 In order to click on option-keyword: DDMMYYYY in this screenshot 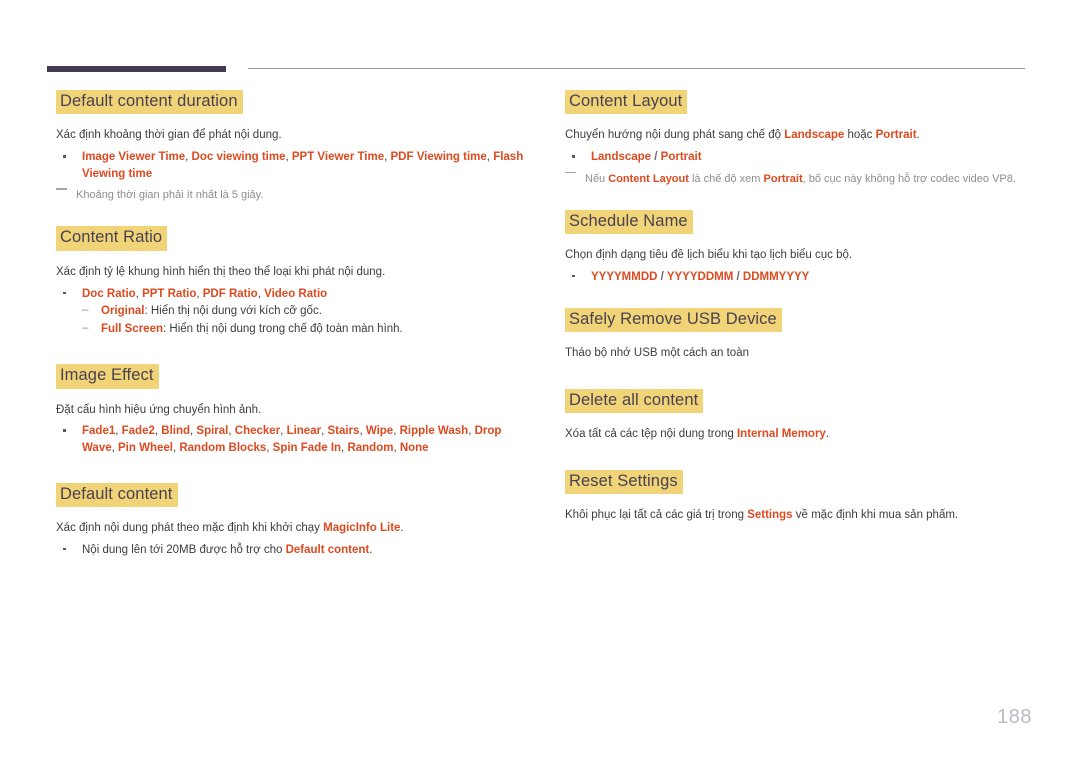, I will do `click(776, 276)`.